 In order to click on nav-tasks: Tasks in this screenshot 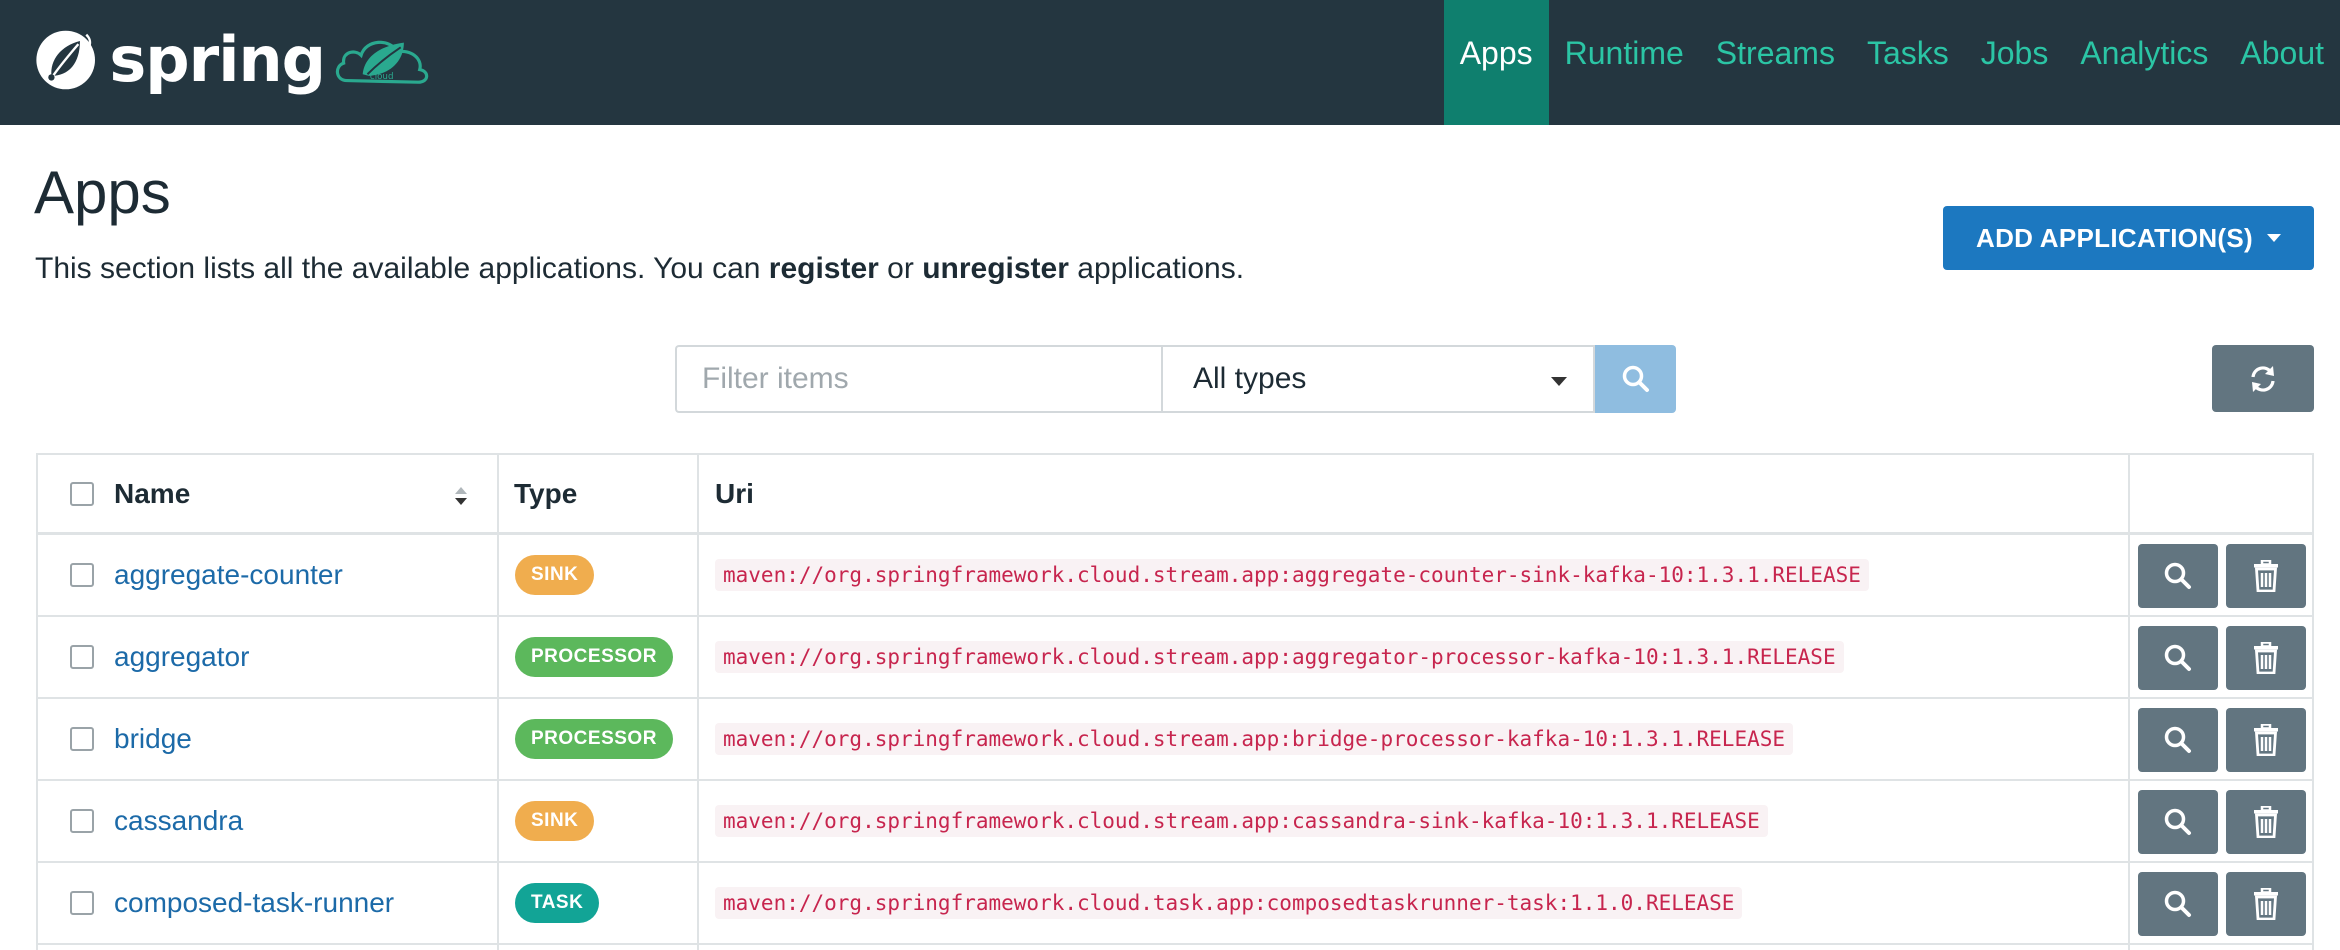, I will do `click(1908, 62)`.